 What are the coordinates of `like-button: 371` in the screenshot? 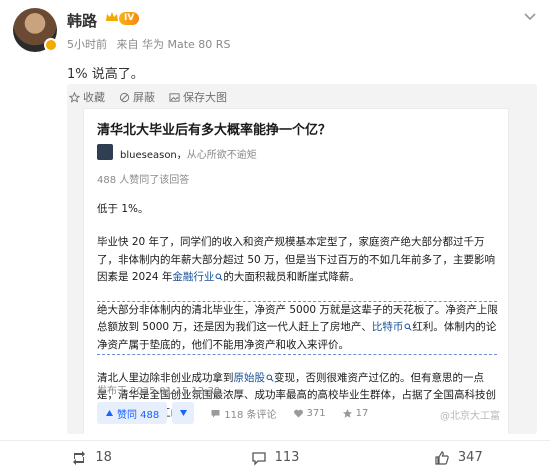 It's located at (309, 413).